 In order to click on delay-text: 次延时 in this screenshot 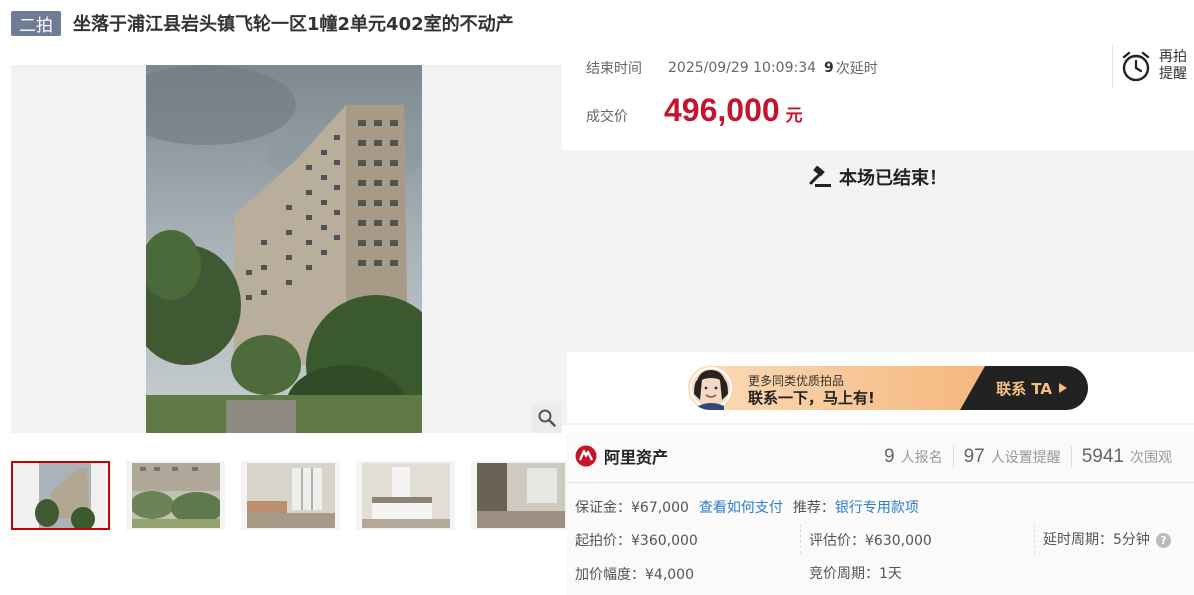, I will do `click(856, 69)`.